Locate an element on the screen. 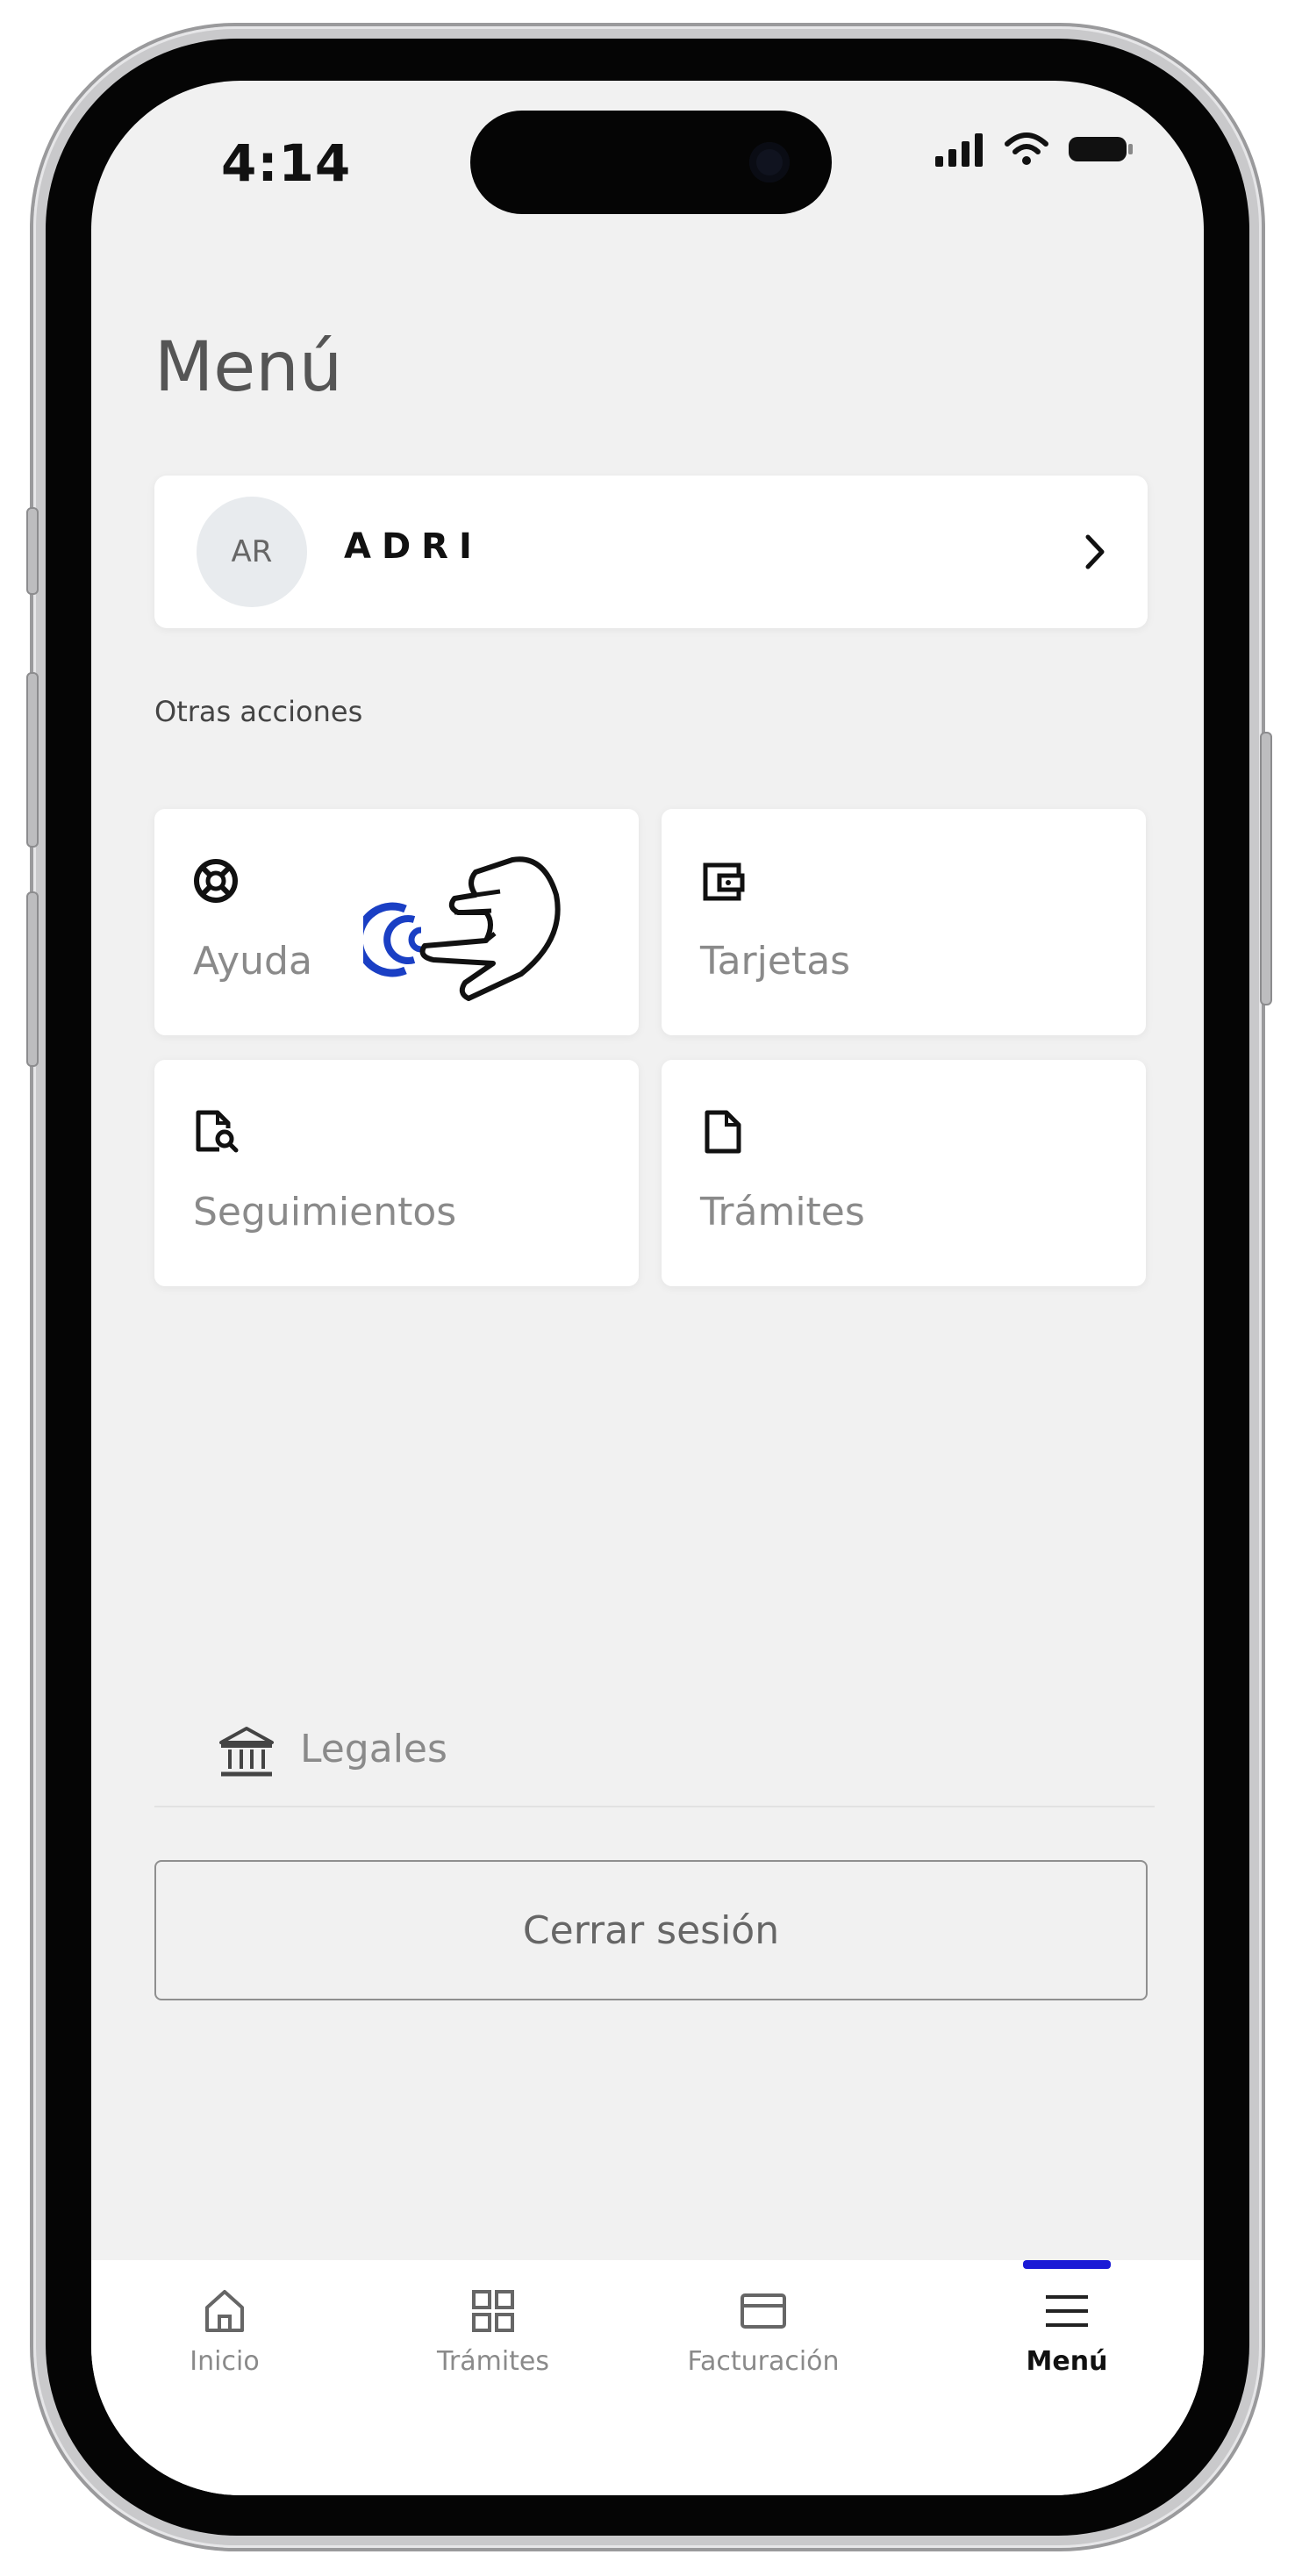  volume-down-button is located at coordinates (32, 979).